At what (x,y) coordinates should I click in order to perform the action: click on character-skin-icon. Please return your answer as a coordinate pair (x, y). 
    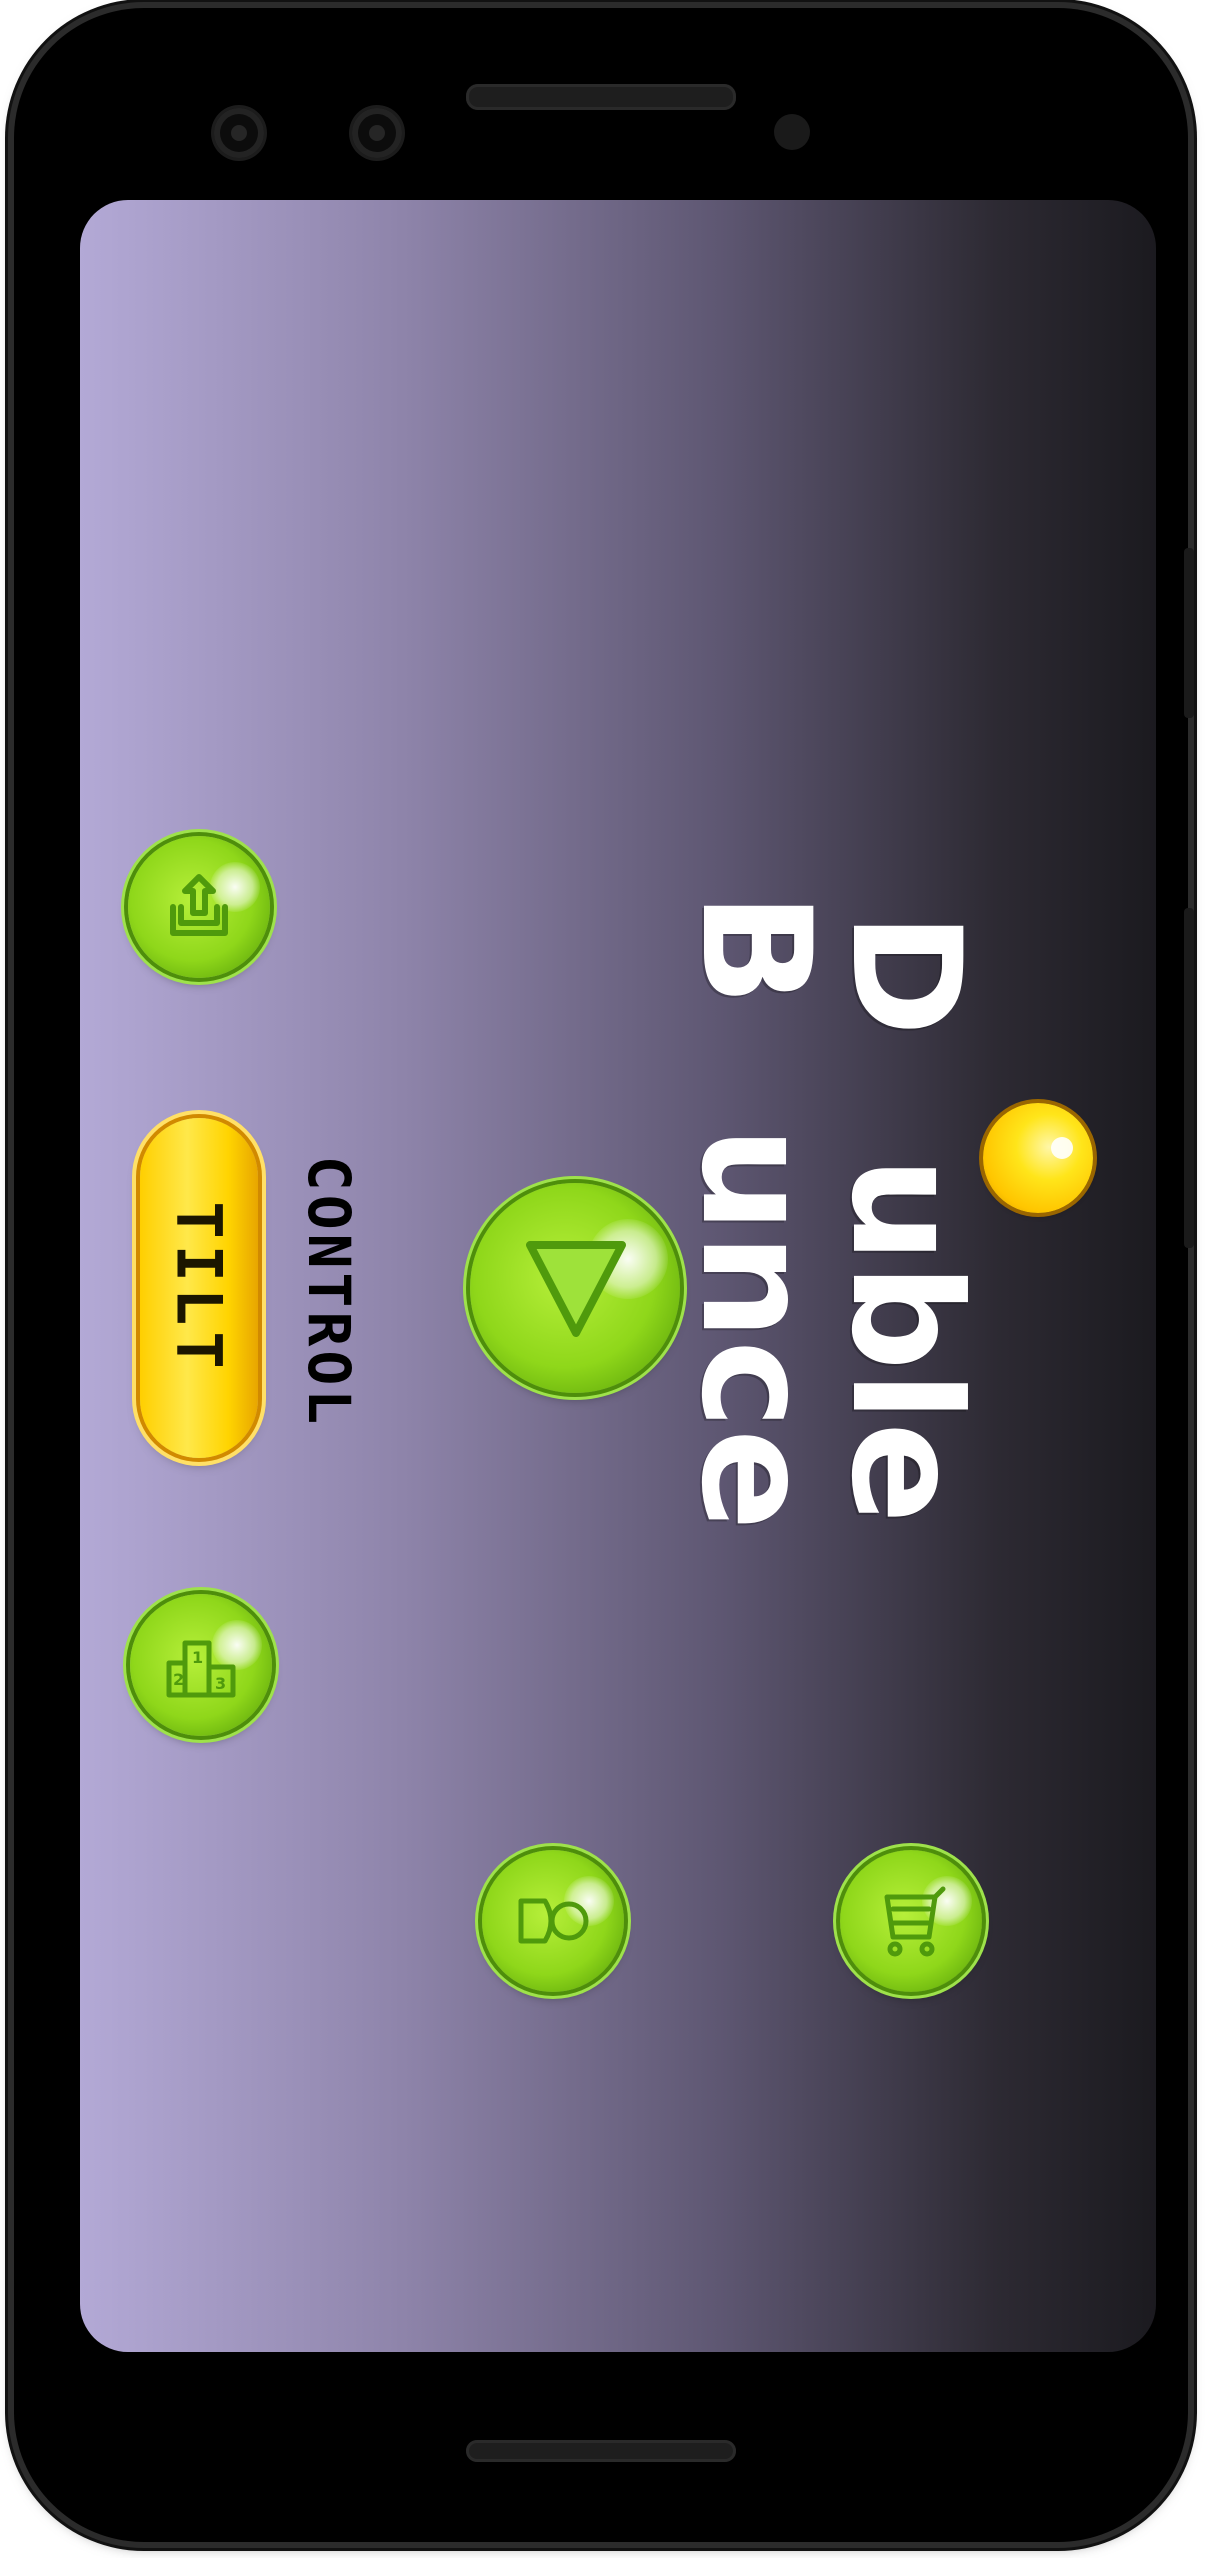
    Looking at the image, I should click on (553, 1921).